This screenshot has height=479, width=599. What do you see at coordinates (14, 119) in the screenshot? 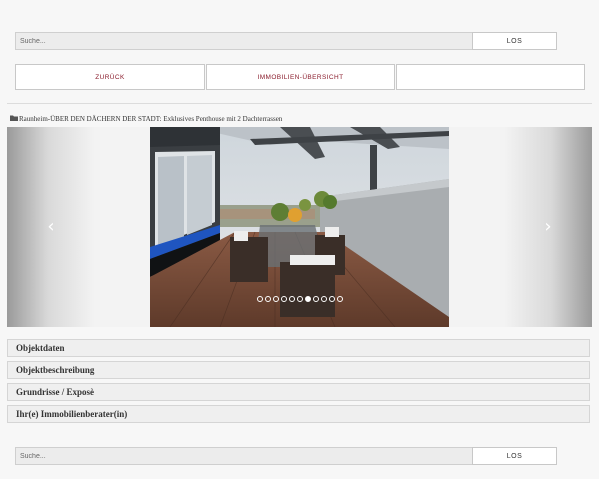
I see `folder-icon` at bounding box center [14, 119].